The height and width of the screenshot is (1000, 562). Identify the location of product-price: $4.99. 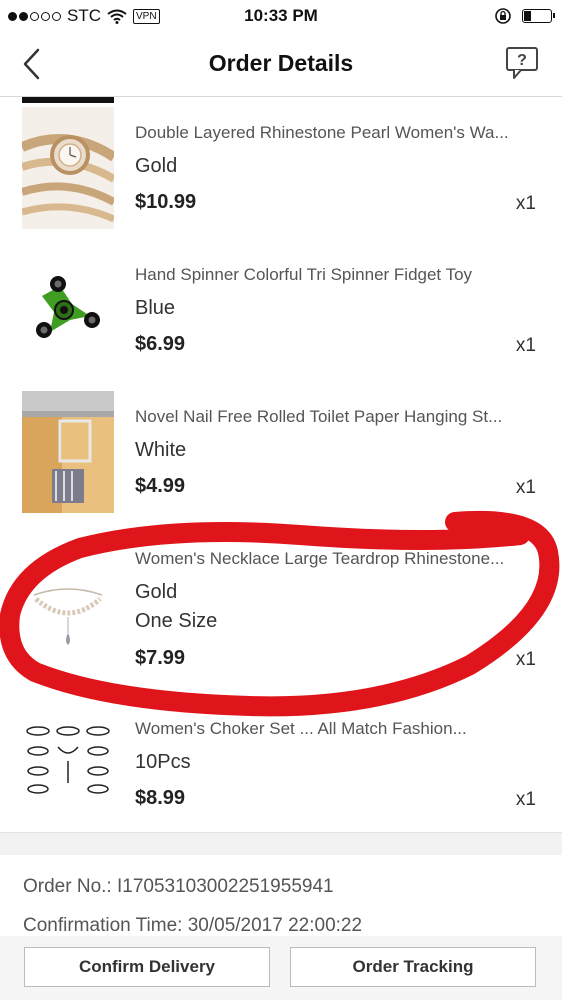
(160, 486).